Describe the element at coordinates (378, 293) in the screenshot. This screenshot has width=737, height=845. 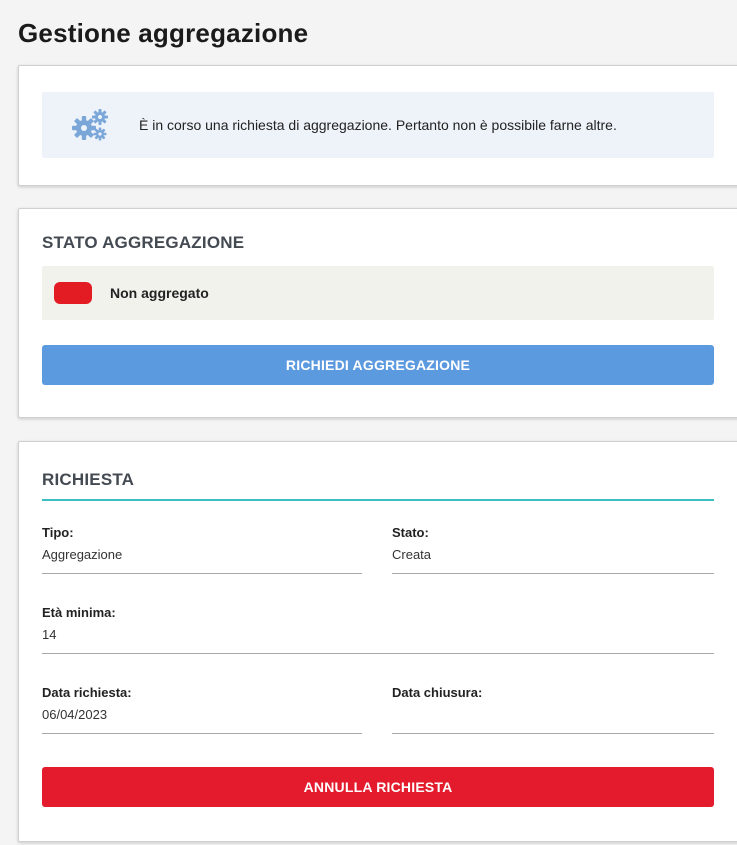
I see `status-box: Non aggregato` at that location.